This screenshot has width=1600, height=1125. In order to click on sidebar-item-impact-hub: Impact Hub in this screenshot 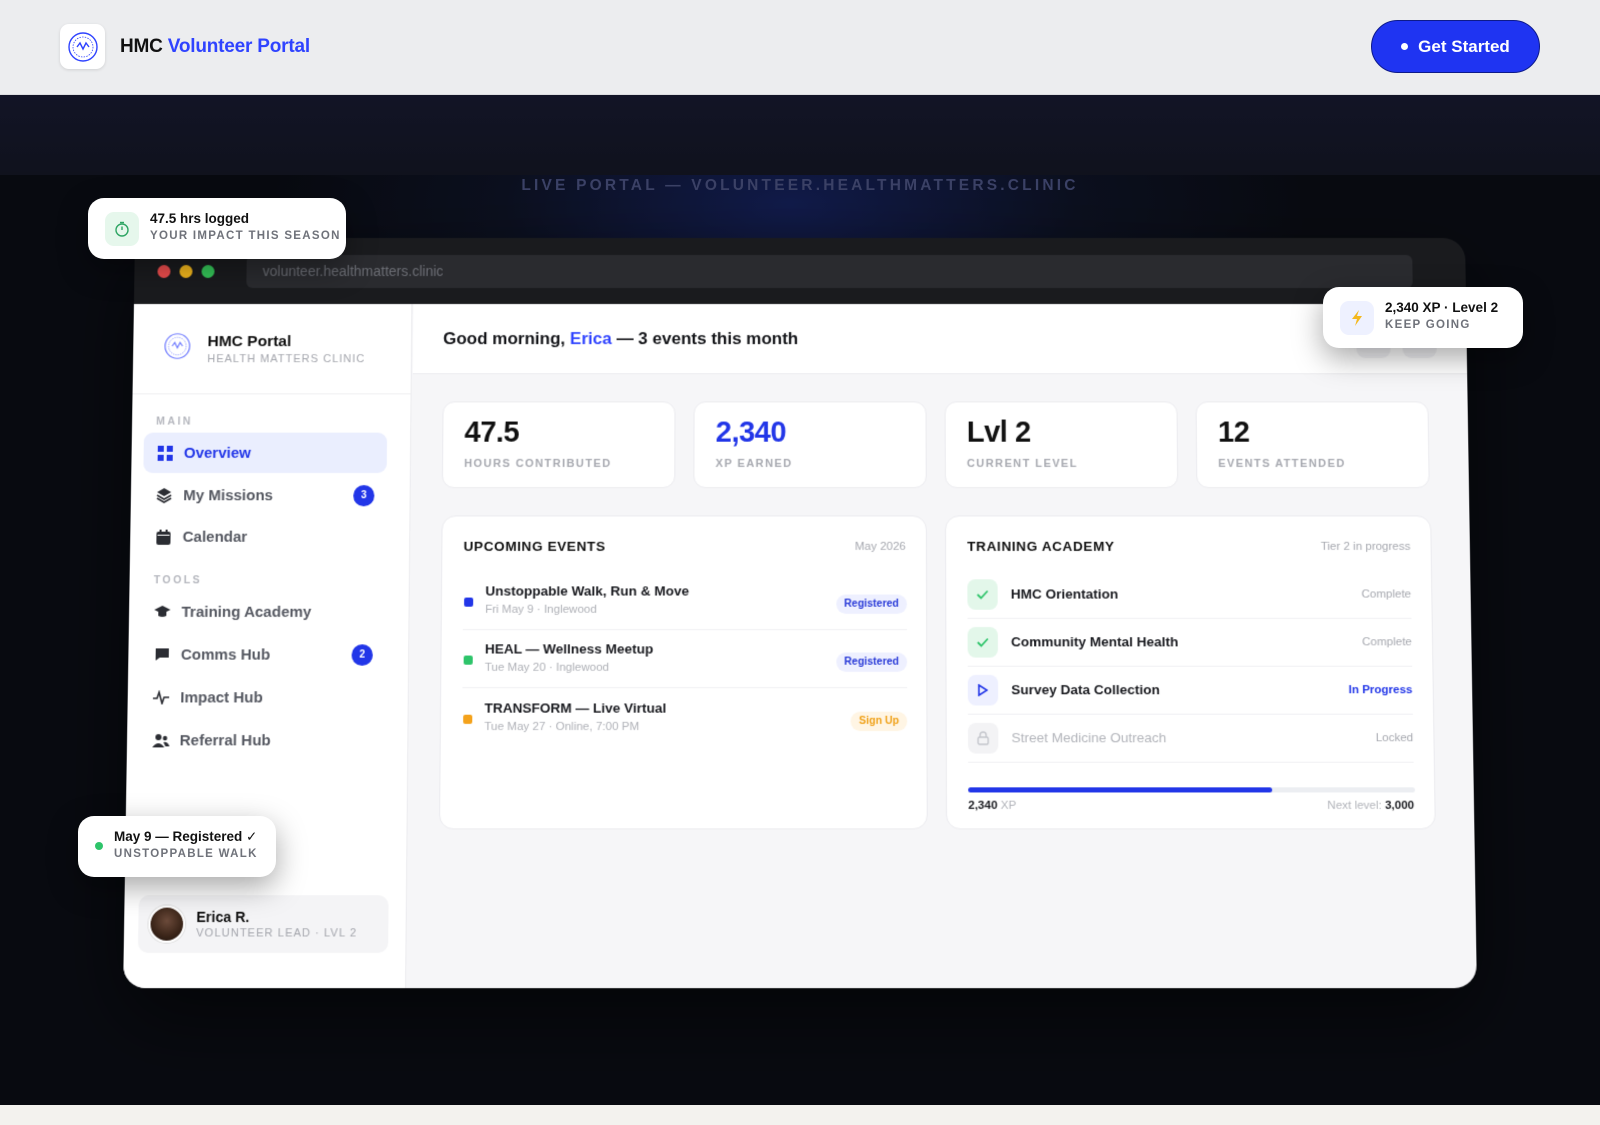, I will do `click(262, 697)`.